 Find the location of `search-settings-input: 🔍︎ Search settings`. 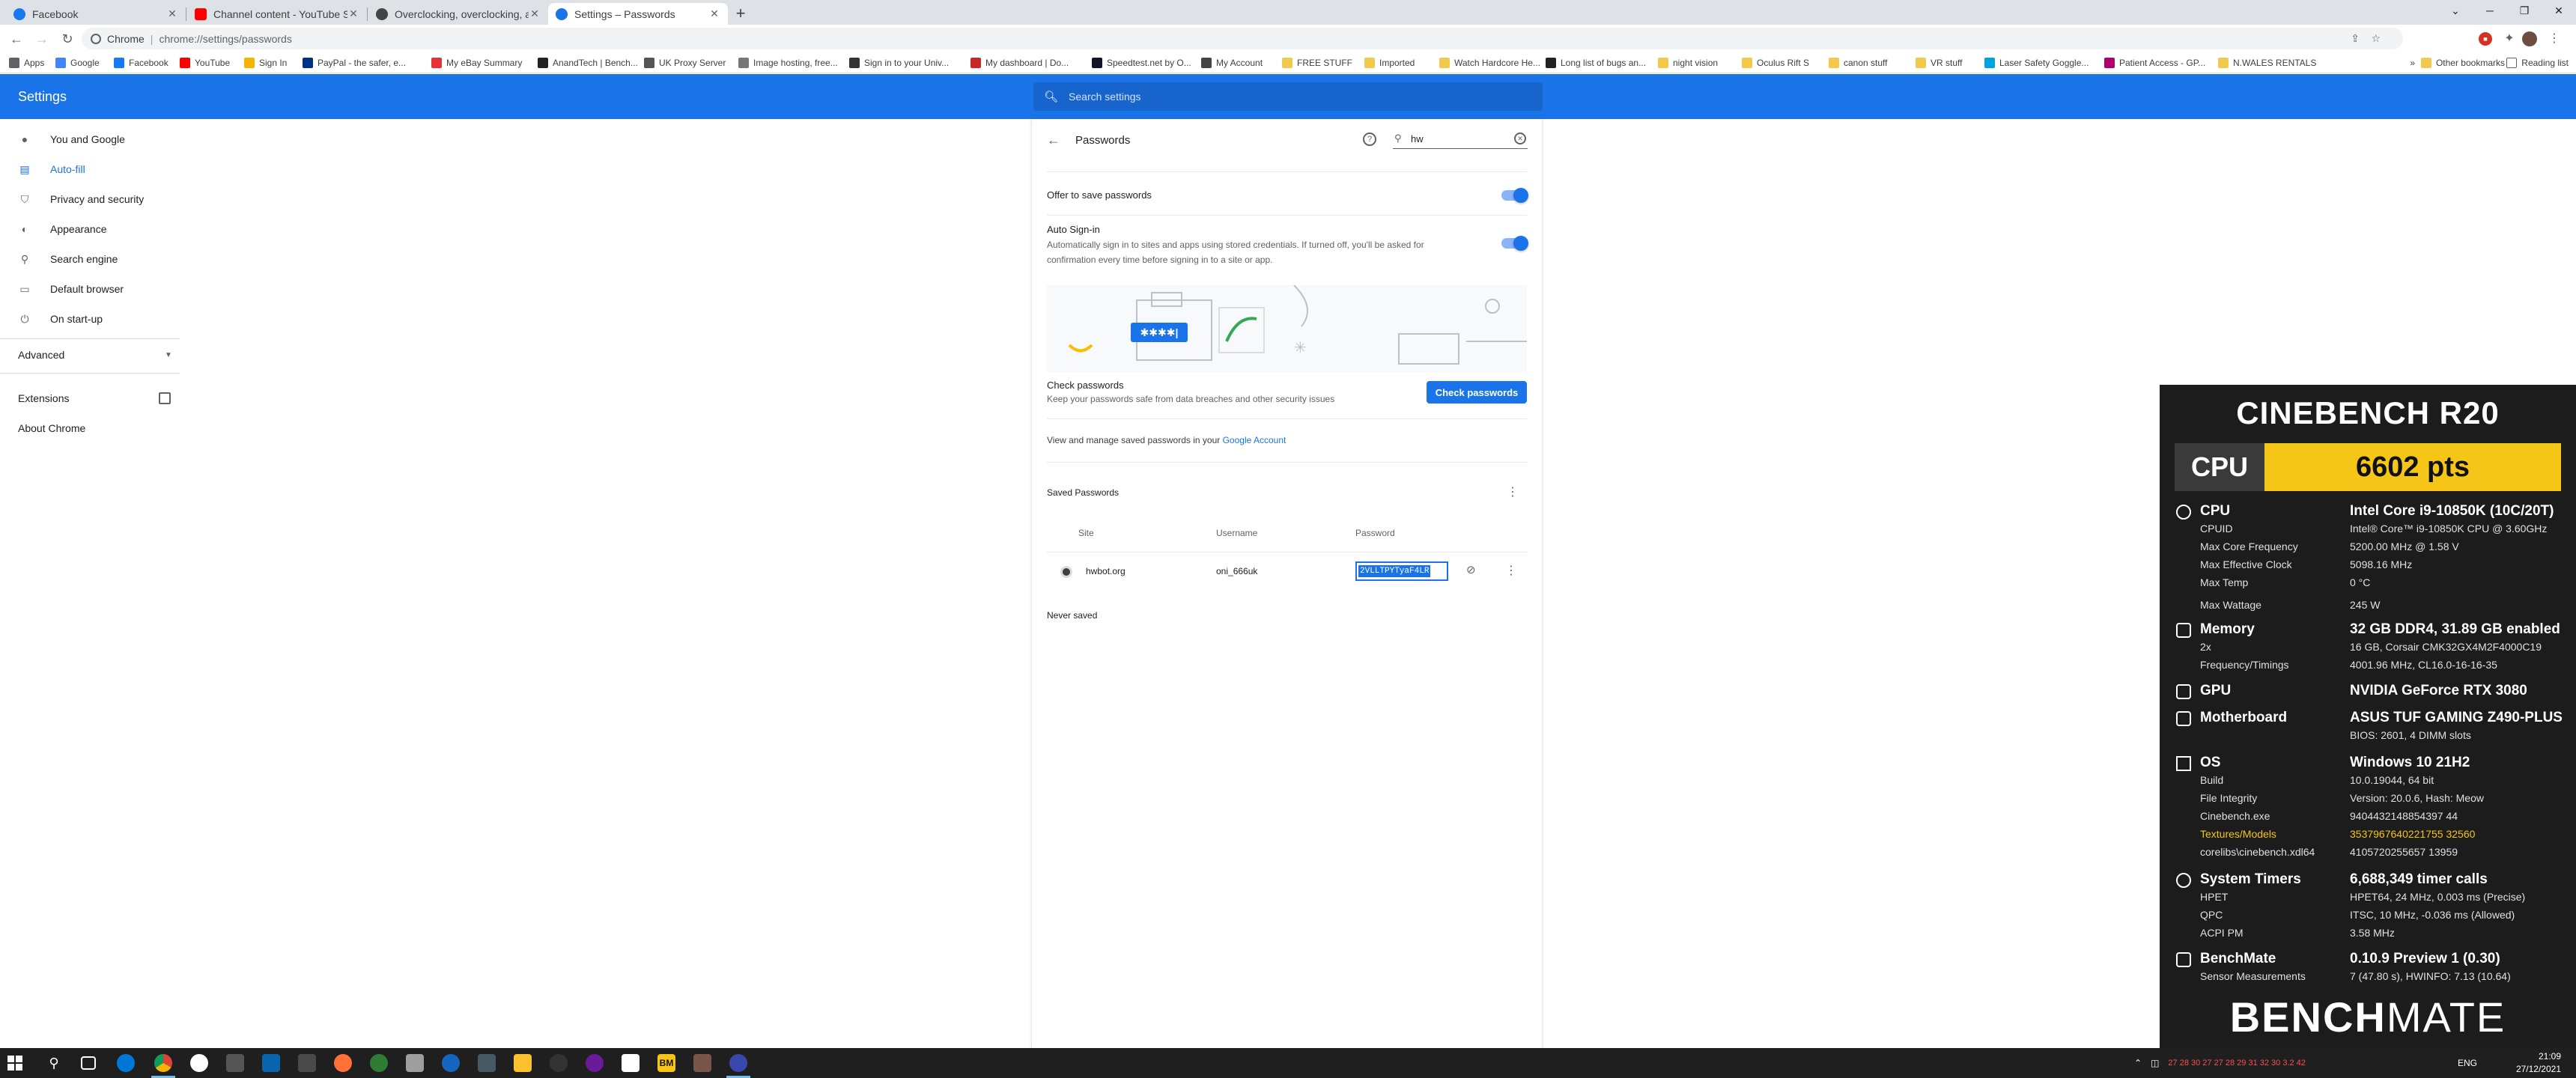

search-settings-input: 🔍︎ Search settings is located at coordinates (1288, 96).